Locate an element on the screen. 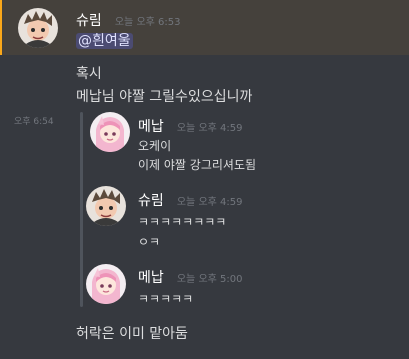 This screenshot has width=409, height=359. message-header: 슈림 오늘 오후 6:53 is located at coordinates (128, 20).